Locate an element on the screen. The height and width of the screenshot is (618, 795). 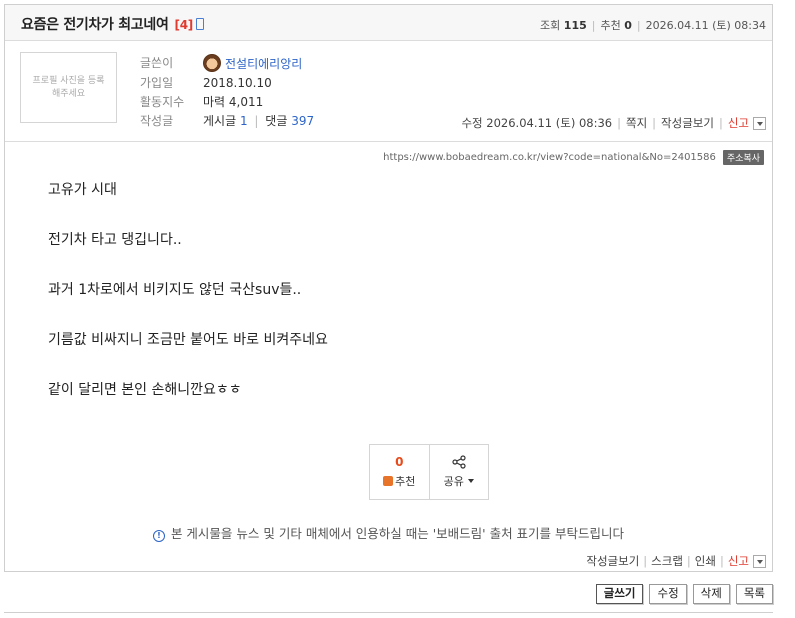
content-line: 고유가 시대 is located at coordinates (82, 190).